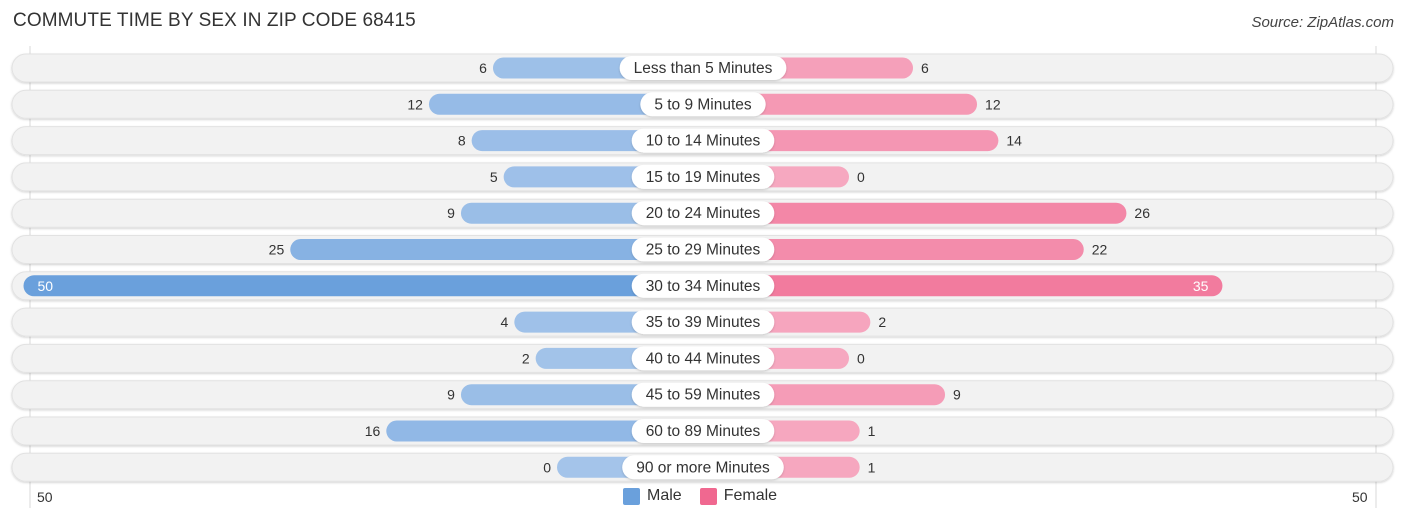 The width and height of the screenshot is (1406, 523). What do you see at coordinates (664, 495) in the screenshot?
I see `legend-label-male: Male` at bounding box center [664, 495].